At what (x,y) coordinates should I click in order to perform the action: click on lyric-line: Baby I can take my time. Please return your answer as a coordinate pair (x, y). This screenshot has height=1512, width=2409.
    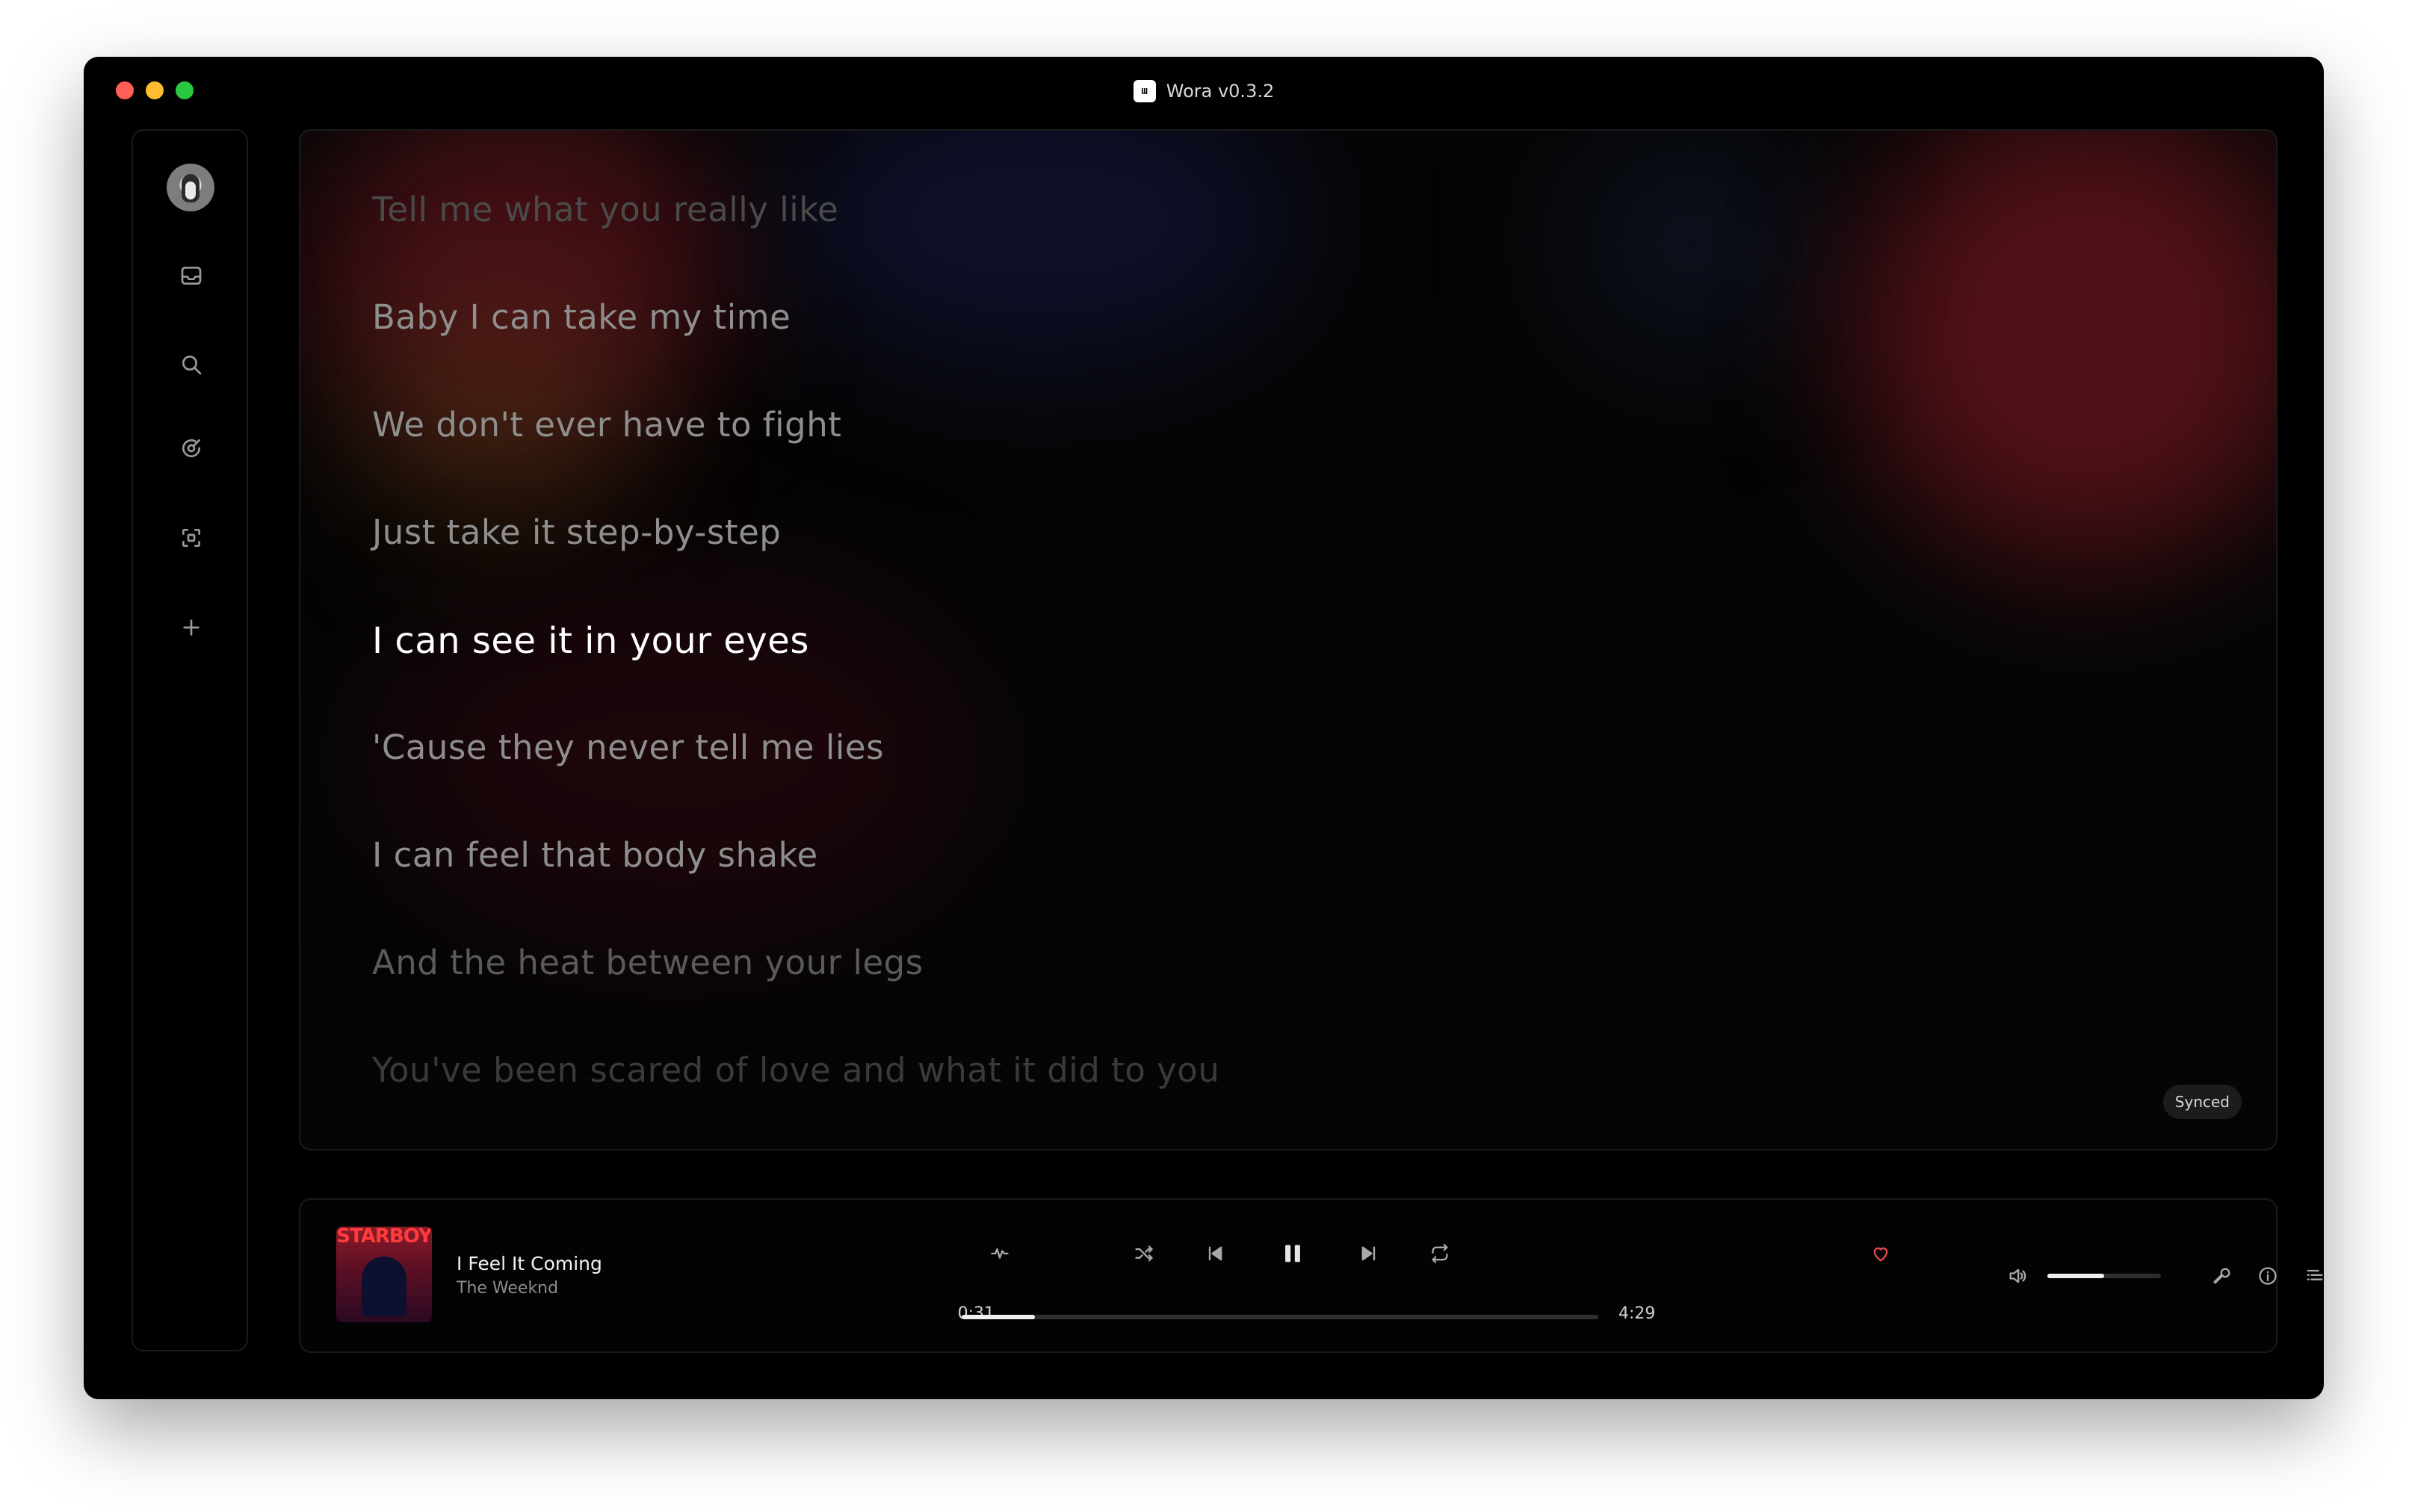
    Looking at the image, I should click on (581, 317).